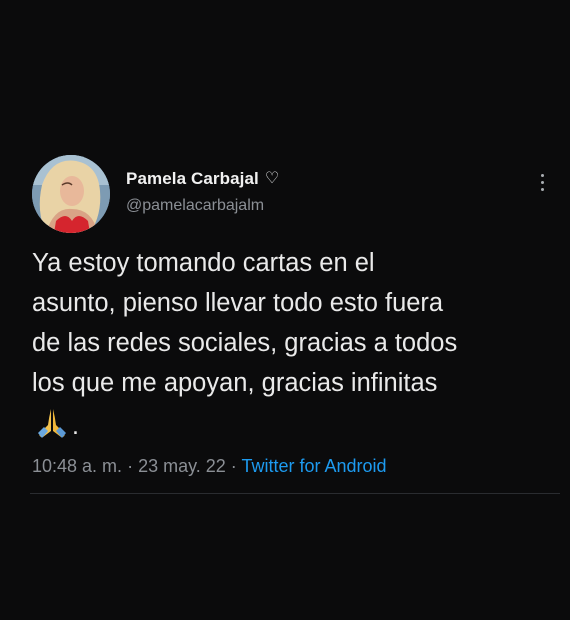 This screenshot has width=570, height=620. What do you see at coordinates (75, 426) in the screenshot?
I see `emoji-trailing-text: .` at bounding box center [75, 426].